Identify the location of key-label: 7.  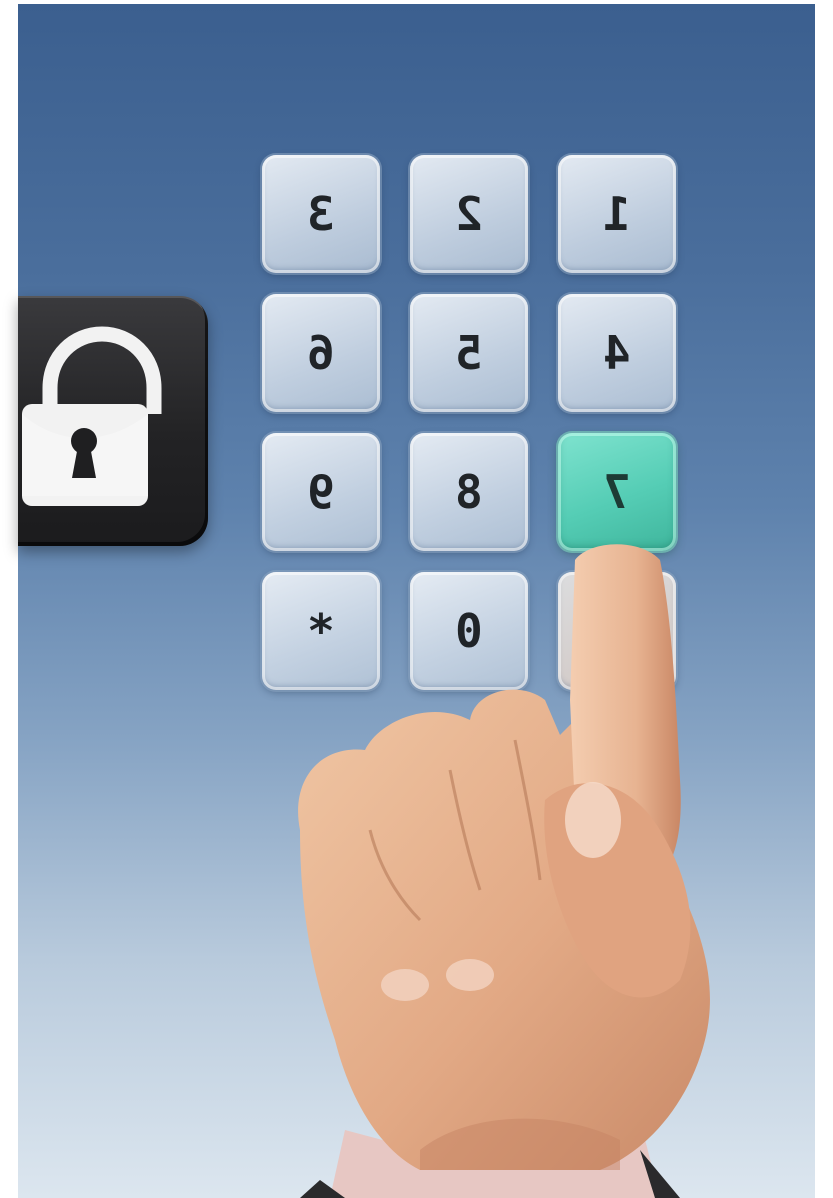
(617, 492).